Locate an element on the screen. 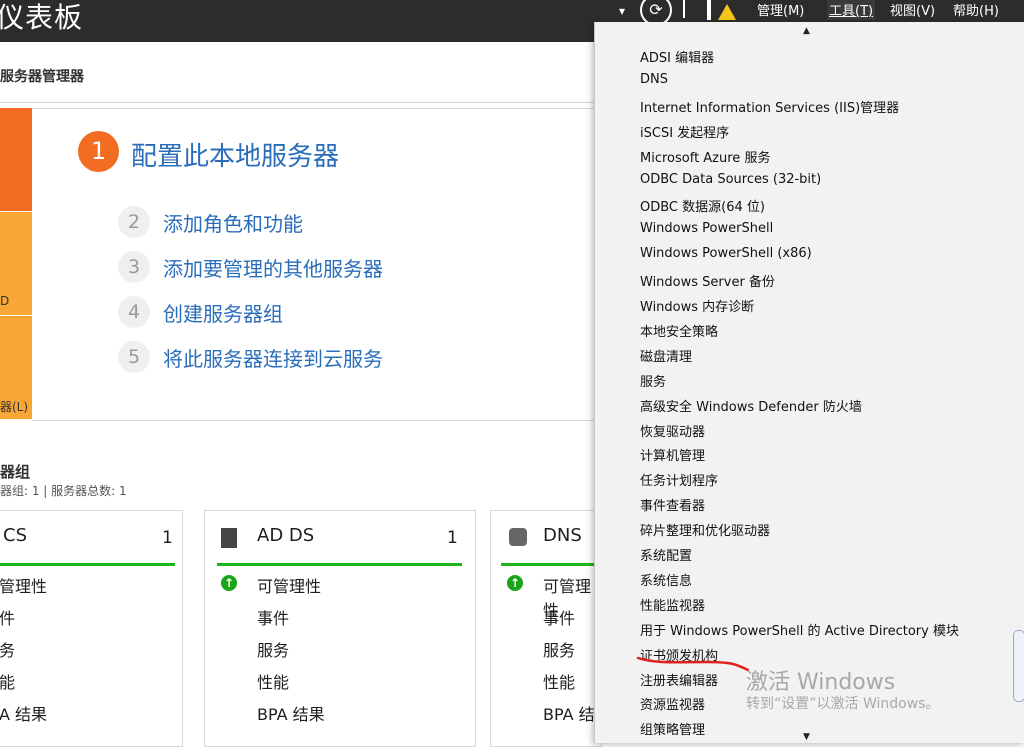 The image size is (1024, 747). tools-menu-item: Windows PowerShell is located at coordinates (706, 228).